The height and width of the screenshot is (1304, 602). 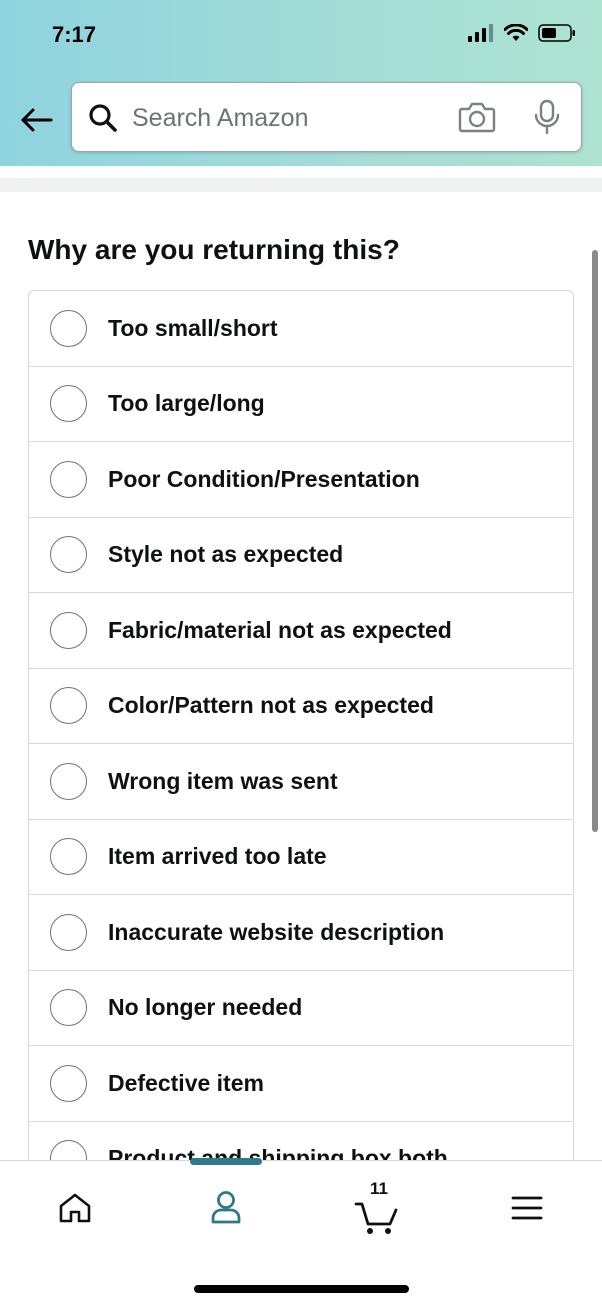 I want to click on cart-icon, so click(x=376, y=1218).